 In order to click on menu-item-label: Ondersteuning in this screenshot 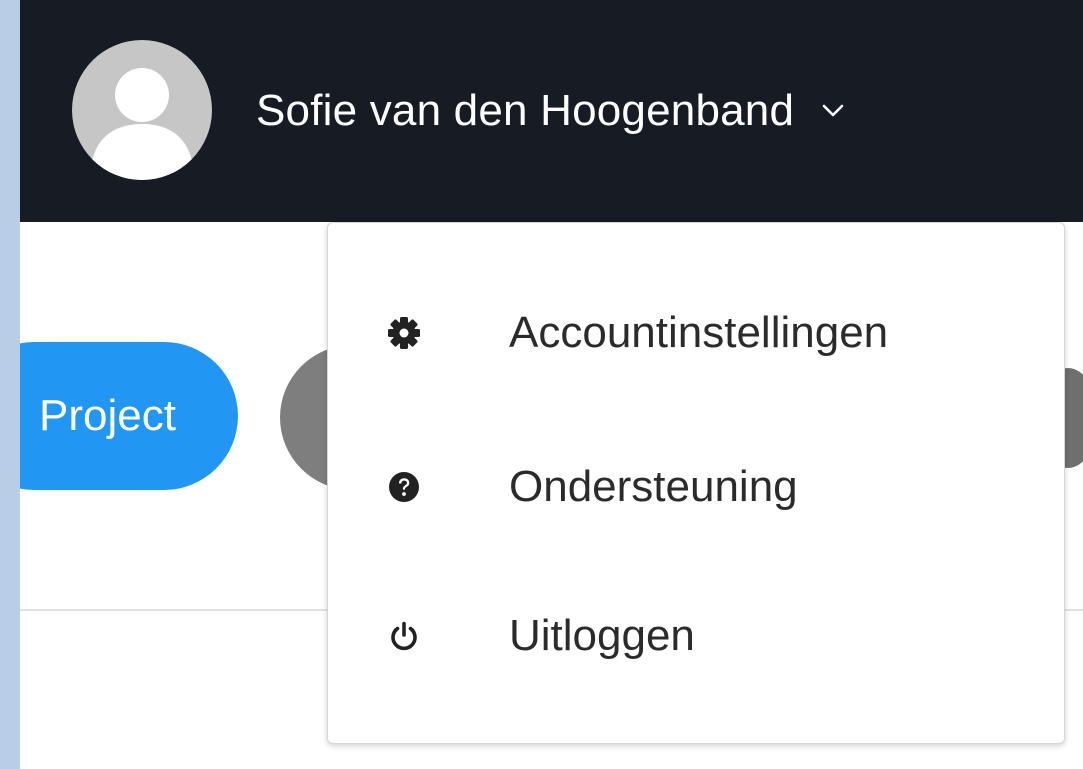, I will do `click(653, 486)`.